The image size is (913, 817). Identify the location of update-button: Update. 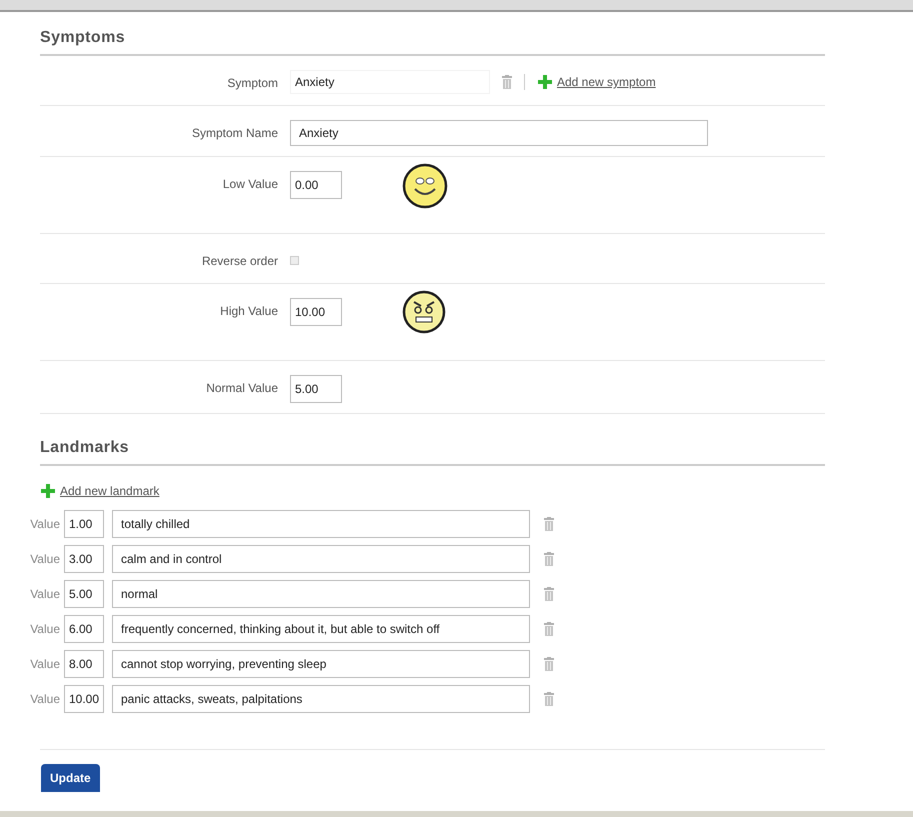
(70, 778).